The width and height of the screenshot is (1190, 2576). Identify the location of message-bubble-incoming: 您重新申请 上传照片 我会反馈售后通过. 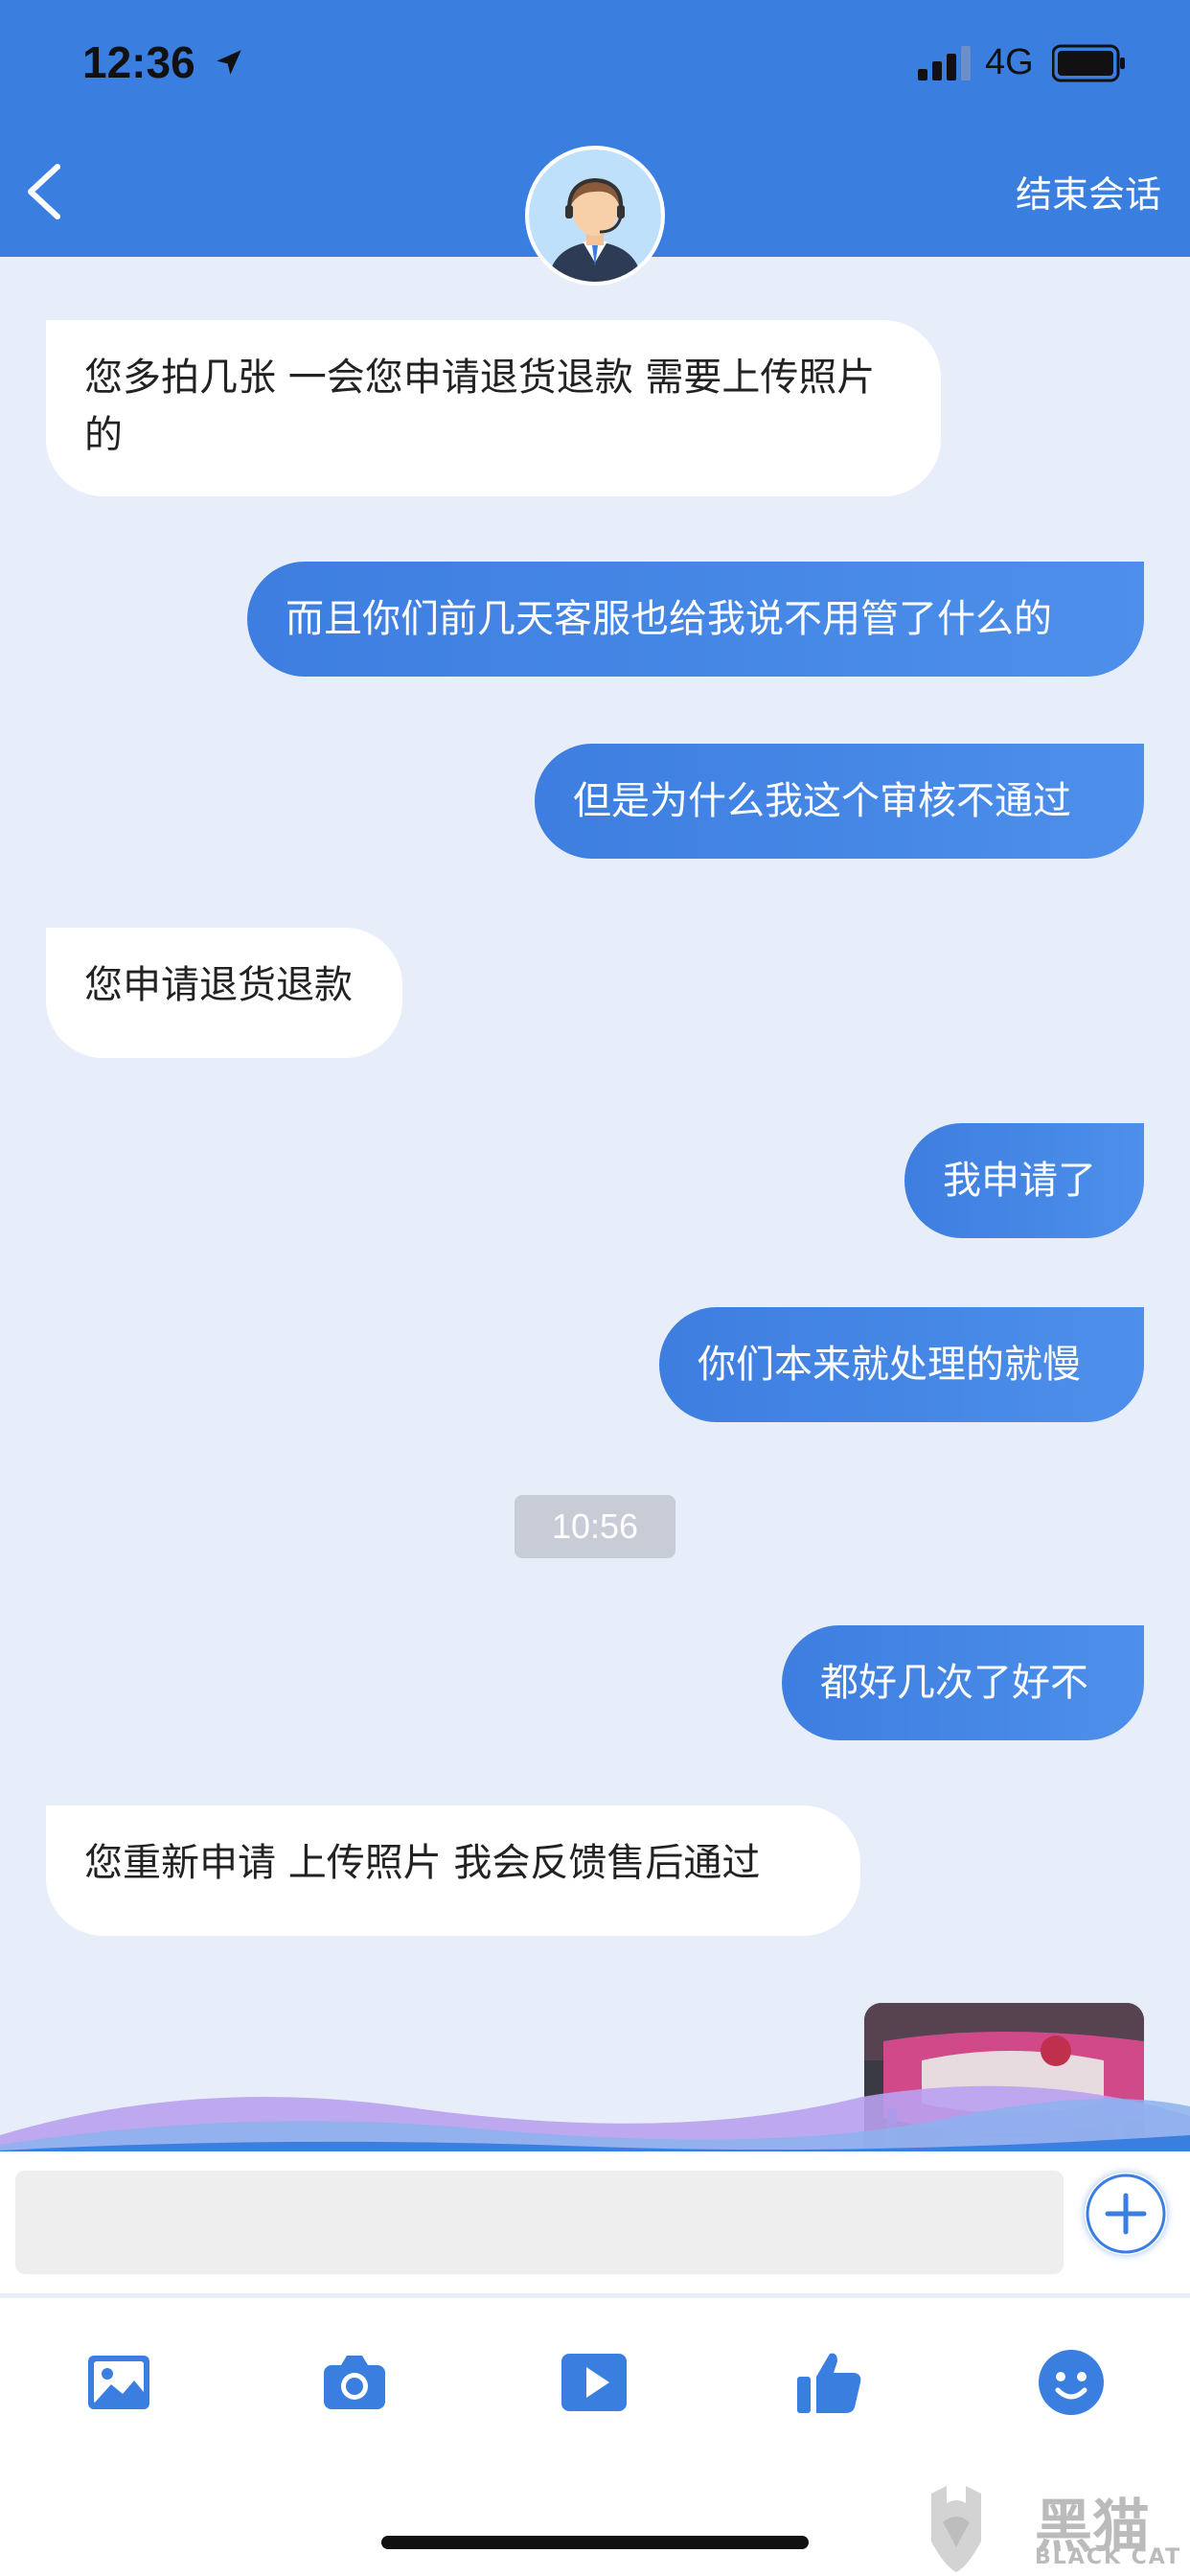
(453, 1871).